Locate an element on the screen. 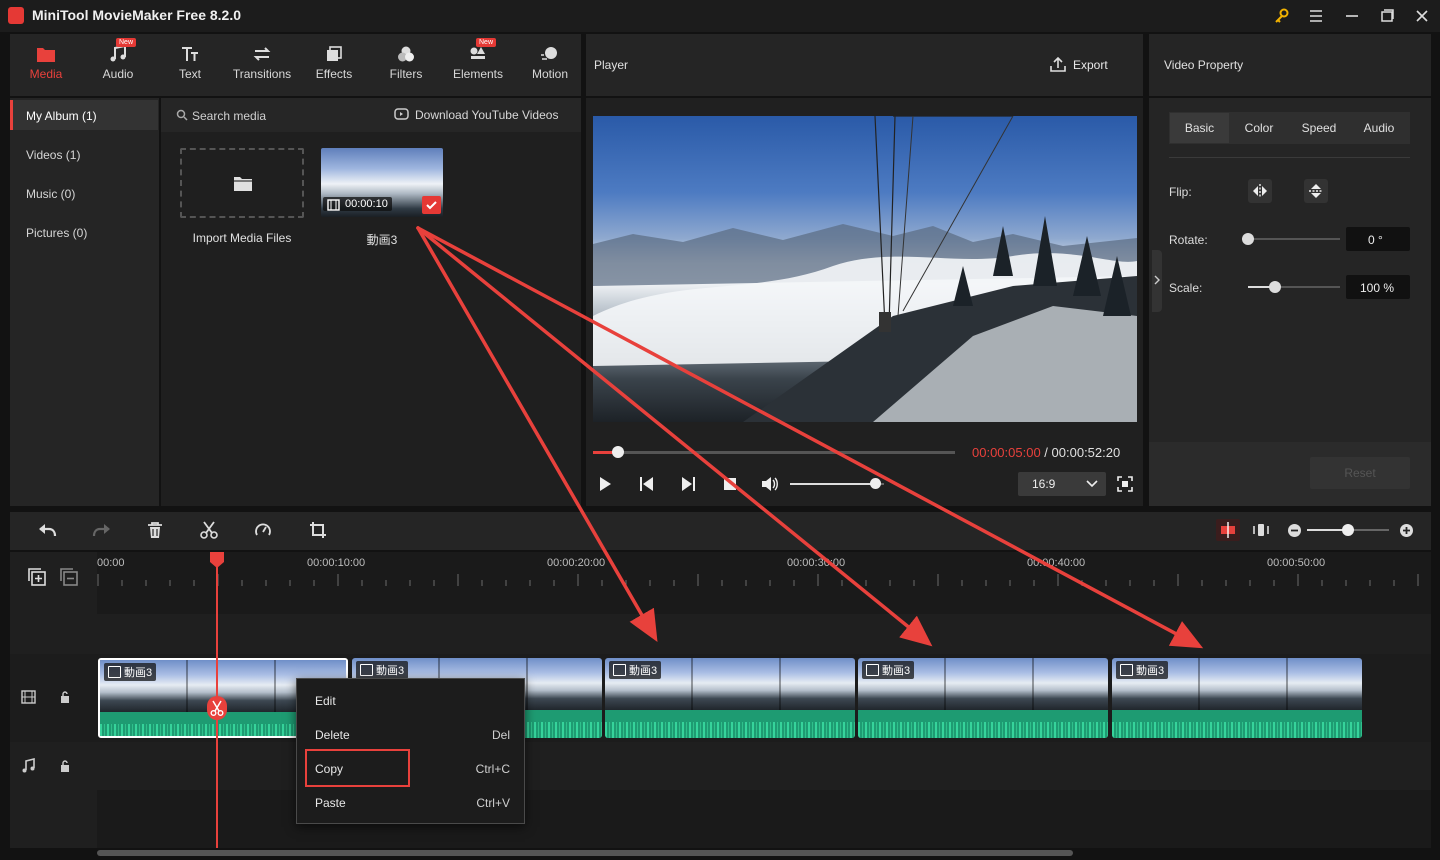  media-thumbnail: 00:00:10 is located at coordinates (382, 182).